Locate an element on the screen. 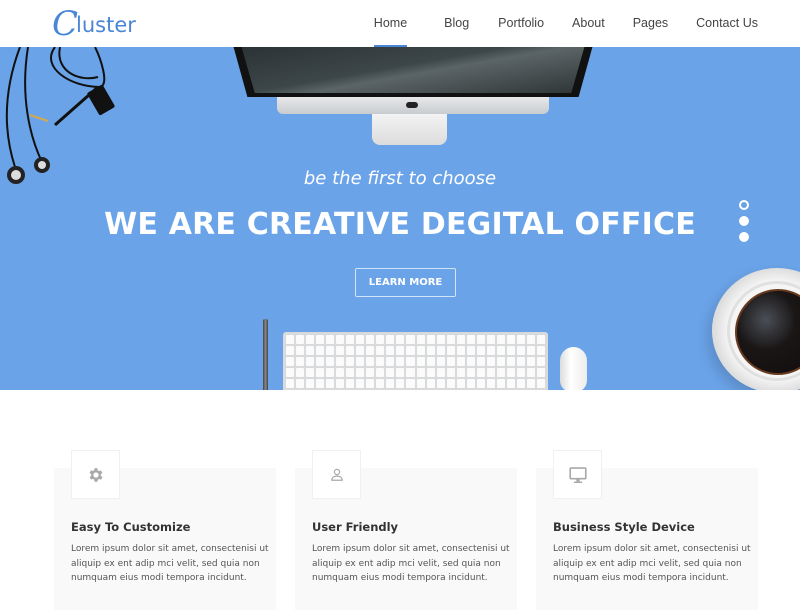  monitor-icon is located at coordinates (577, 474).